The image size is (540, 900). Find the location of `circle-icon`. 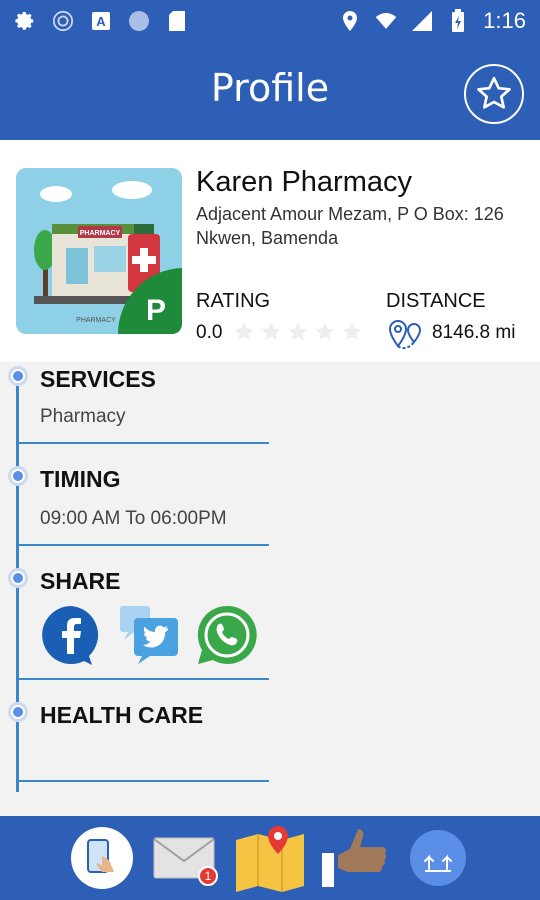

circle-icon is located at coordinates (139, 21).